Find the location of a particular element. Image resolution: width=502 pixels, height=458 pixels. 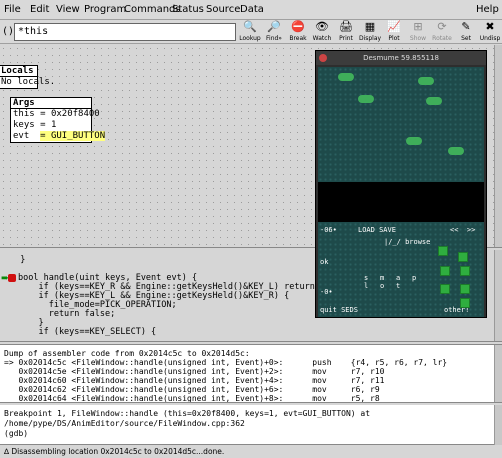

undisp-button: ✖ Undisp is located at coordinates (490, 32).